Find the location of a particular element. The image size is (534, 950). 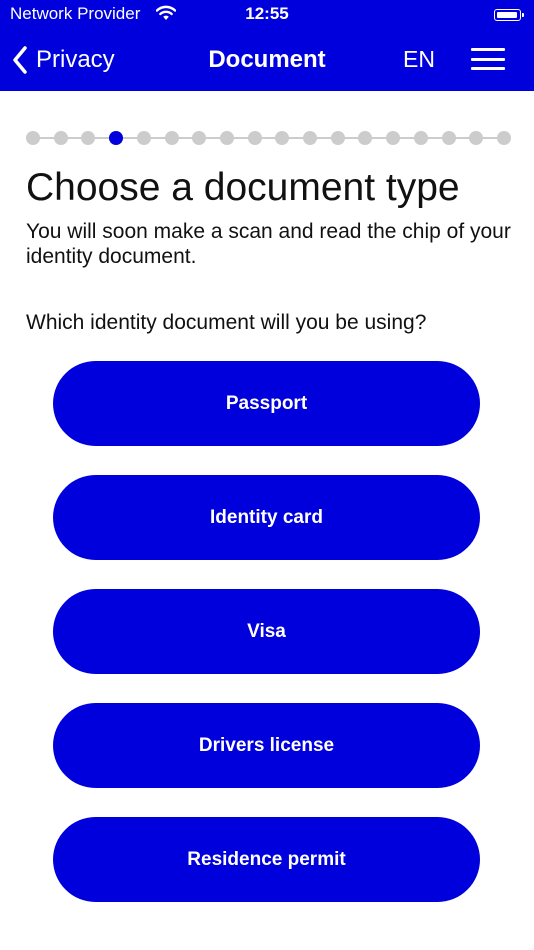

identity-card-button: Identity card is located at coordinates (266, 517).